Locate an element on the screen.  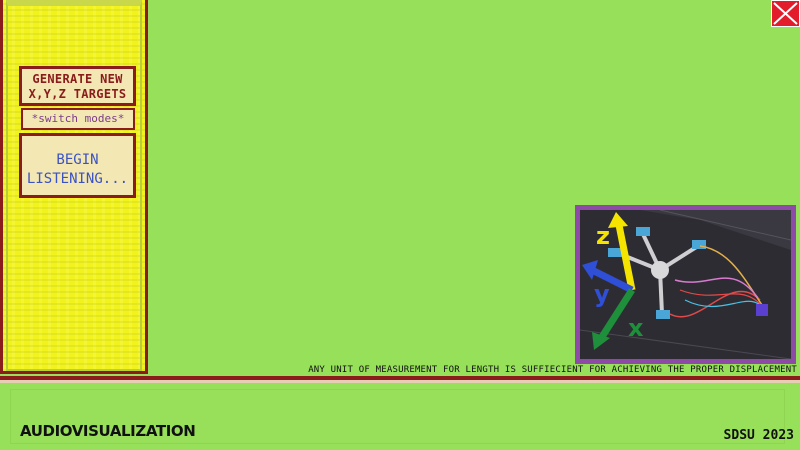
bottom-divider-highlight is located at coordinates (400, 381).